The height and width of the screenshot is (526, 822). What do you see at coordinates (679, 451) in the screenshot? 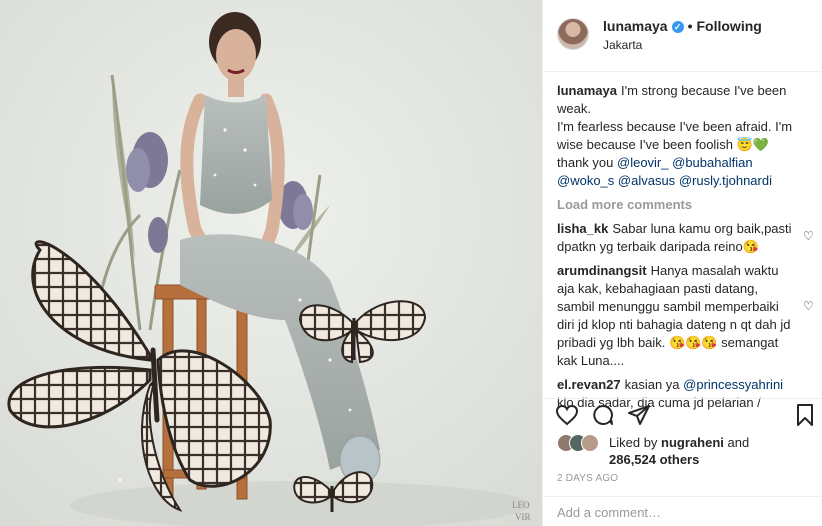
I see `likes-text: Liked by nugraheni and 286,524 others` at bounding box center [679, 451].